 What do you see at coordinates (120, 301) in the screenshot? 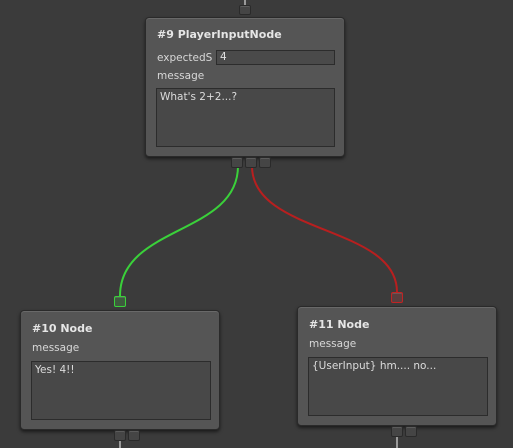
I see `node10-input-port` at bounding box center [120, 301].